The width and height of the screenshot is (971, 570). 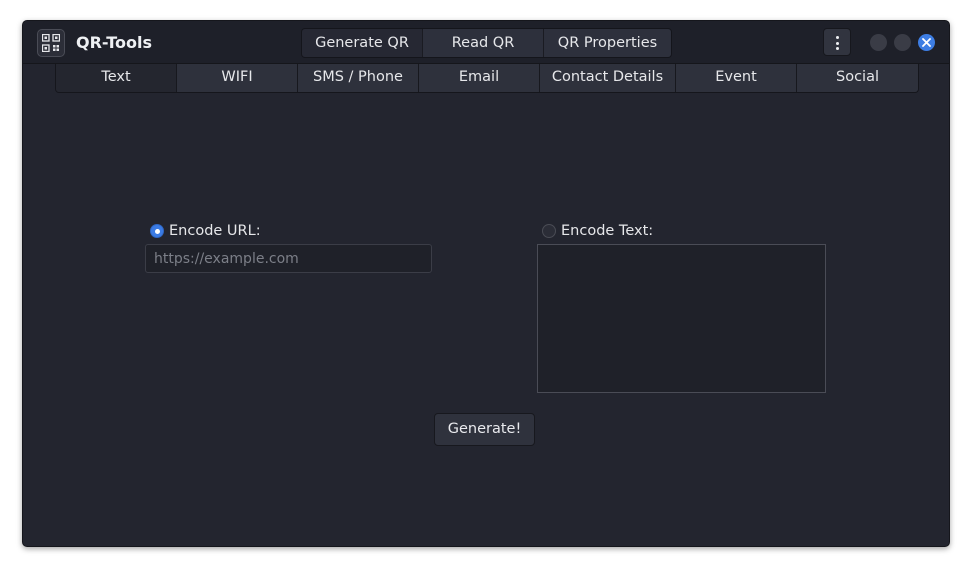 What do you see at coordinates (215, 231) in the screenshot?
I see `encode-url-label: Encode URL:` at bounding box center [215, 231].